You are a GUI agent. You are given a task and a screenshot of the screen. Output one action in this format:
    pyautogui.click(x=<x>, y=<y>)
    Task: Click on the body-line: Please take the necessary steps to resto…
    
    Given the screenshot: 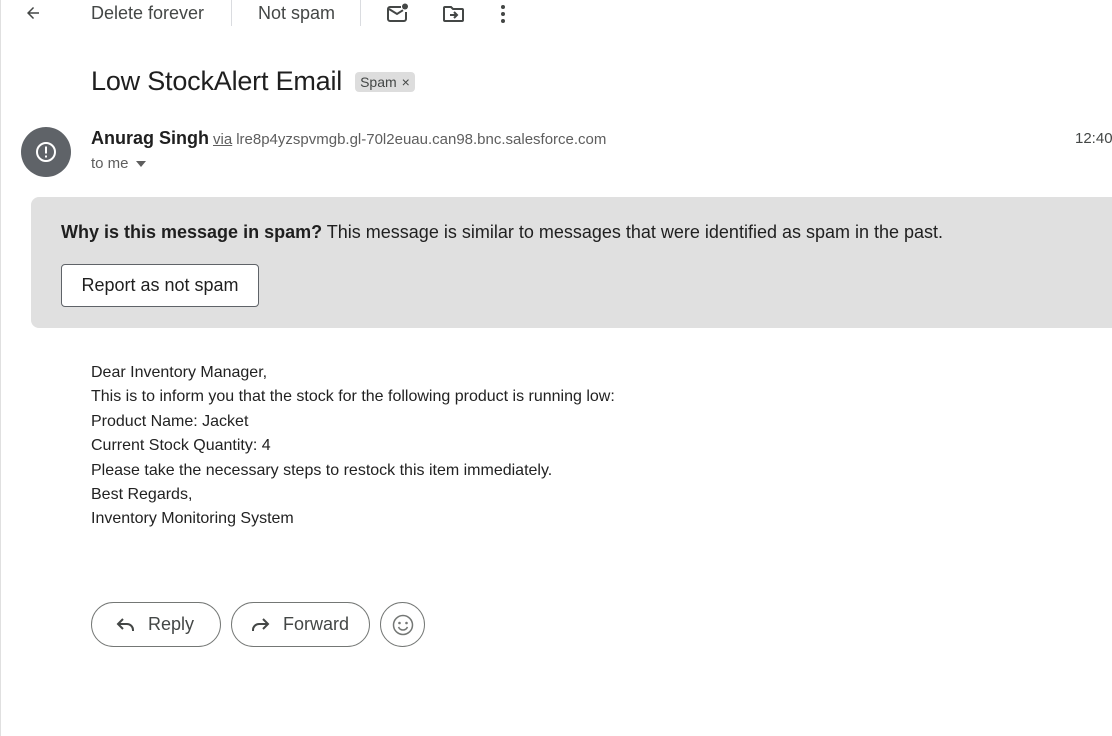 What is the action you would take?
    pyautogui.click(x=322, y=470)
    